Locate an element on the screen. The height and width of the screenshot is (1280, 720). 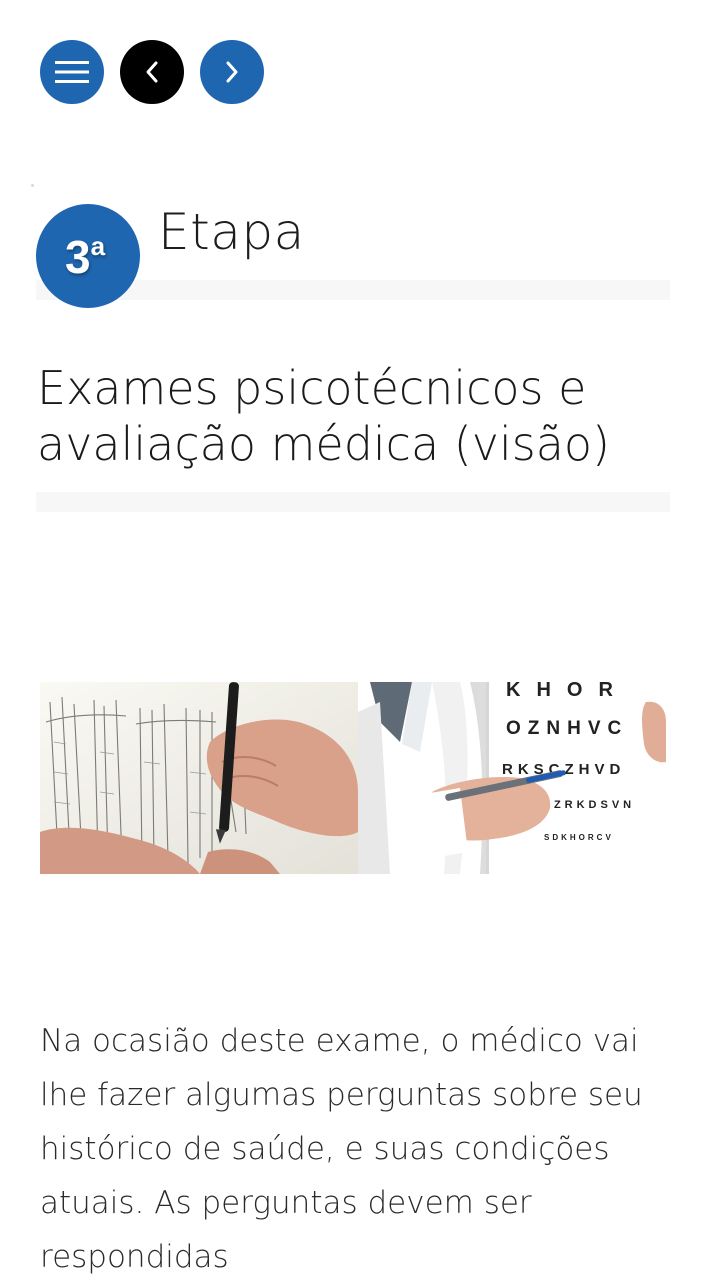
menu-button is located at coordinates (72, 72).